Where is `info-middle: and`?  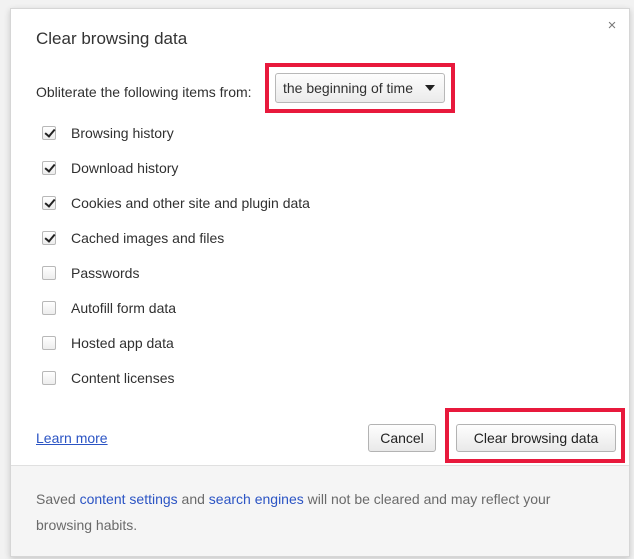 info-middle: and is located at coordinates (193, 499).